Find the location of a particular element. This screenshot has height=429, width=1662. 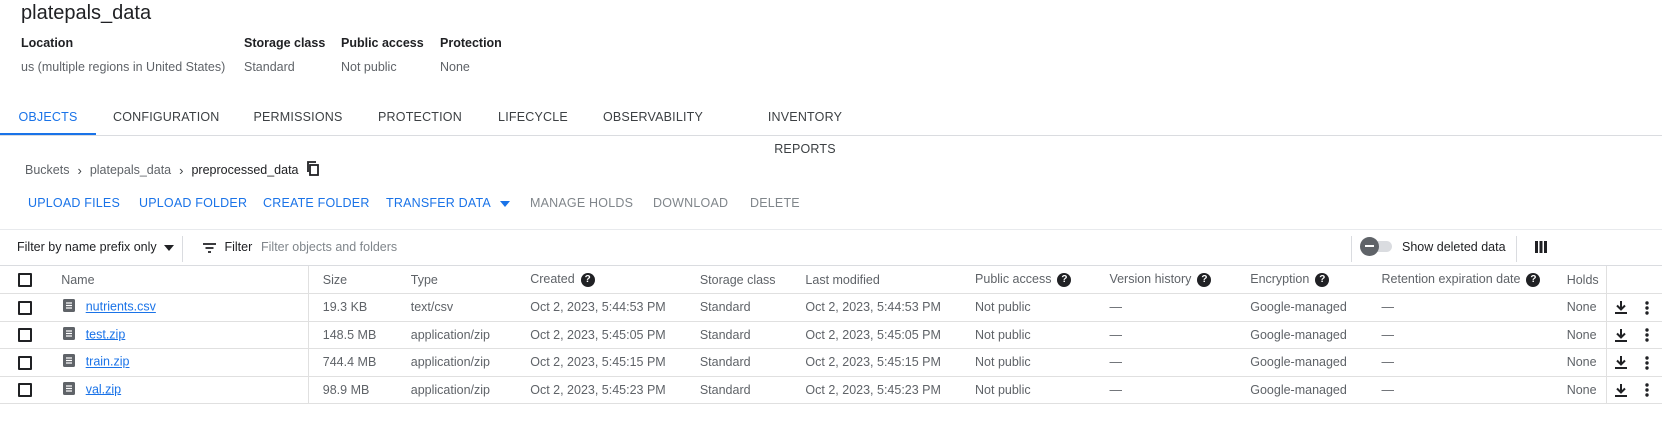

column-header-size: Size is located at coordinates (351, 280).